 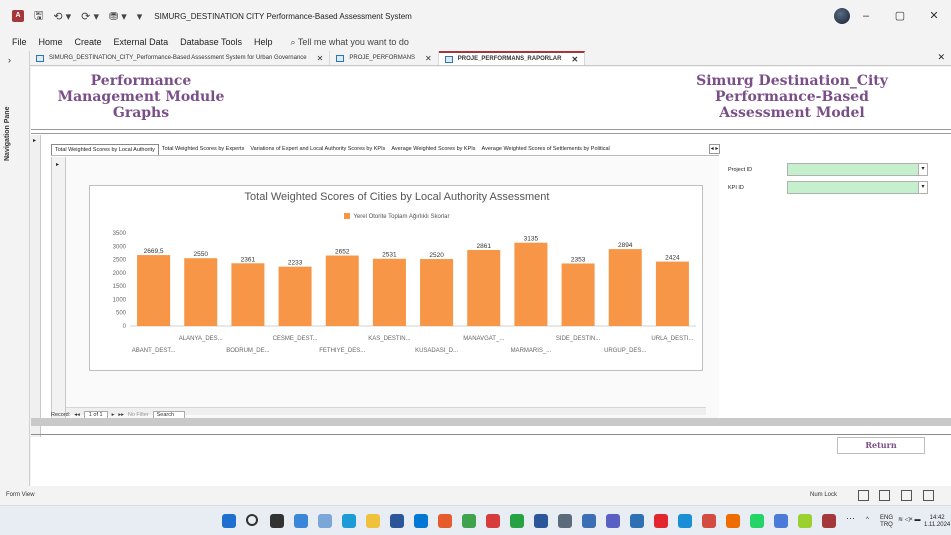 What do you see at coordinates (469, 521) in the screenshot?
I see `chrome-icon` at bounding box center [469, 521].